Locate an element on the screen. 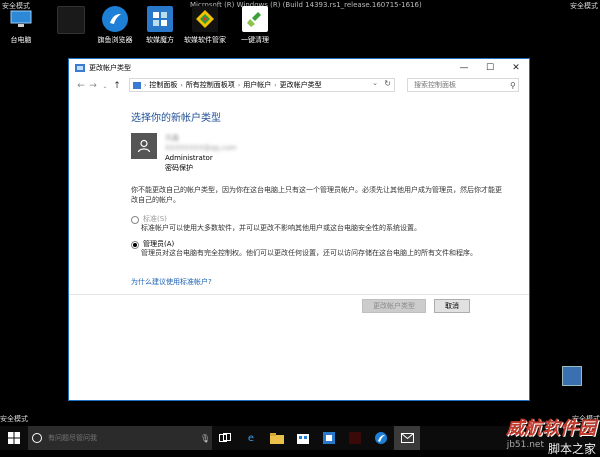  account-protection: 密码保护 is located at coordinates (179, 168).